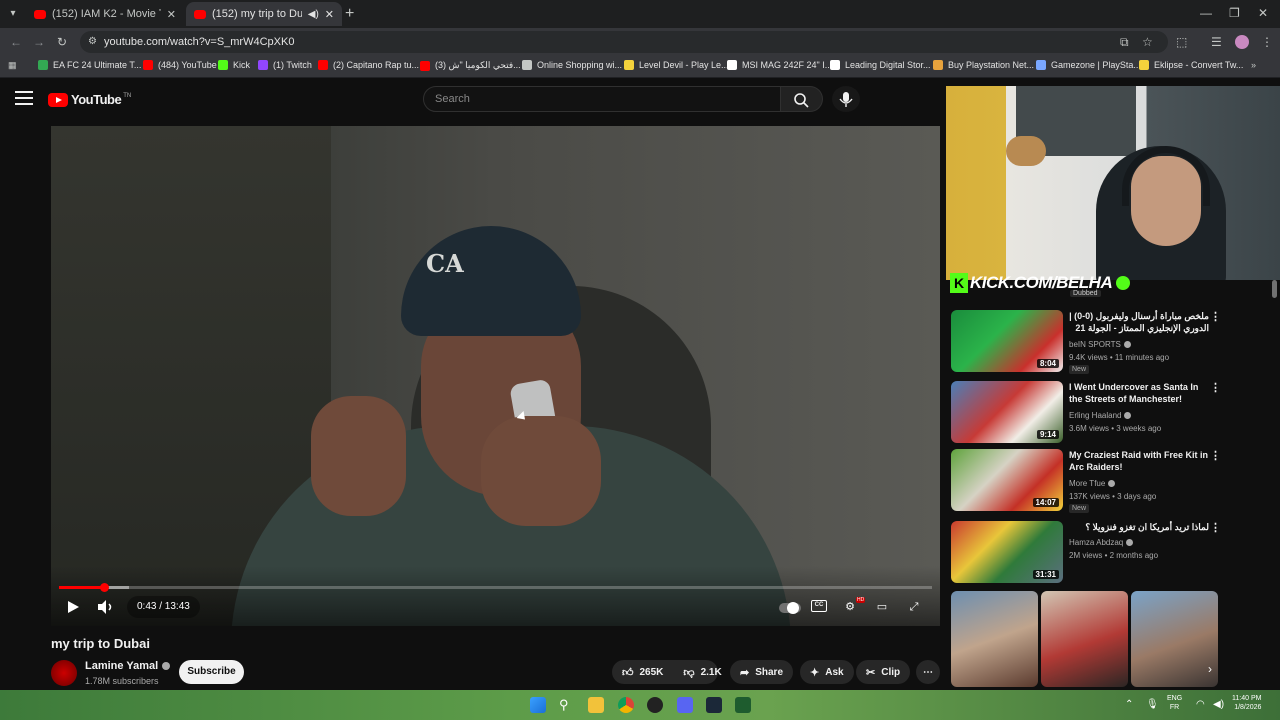 This screenshot has width=1280, height=720. Describe the element at coordinates (1147, 42) in the screenshot. I see `bookmark-star-icon: ☆` at that location.